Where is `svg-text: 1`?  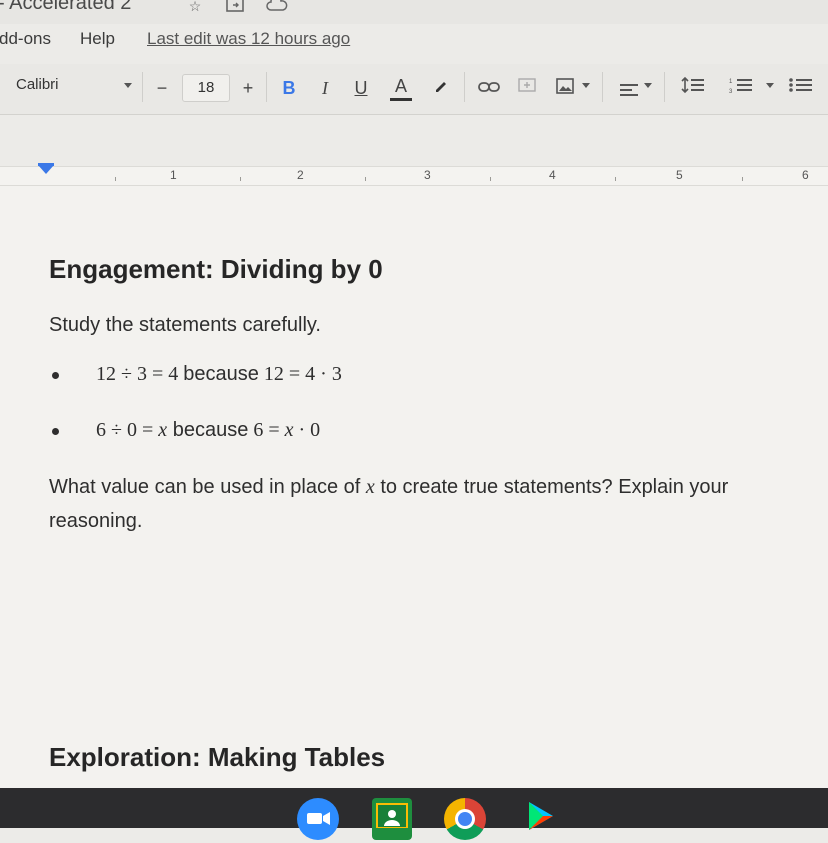
svg-text: 1 is located at coordinates (731, 82).